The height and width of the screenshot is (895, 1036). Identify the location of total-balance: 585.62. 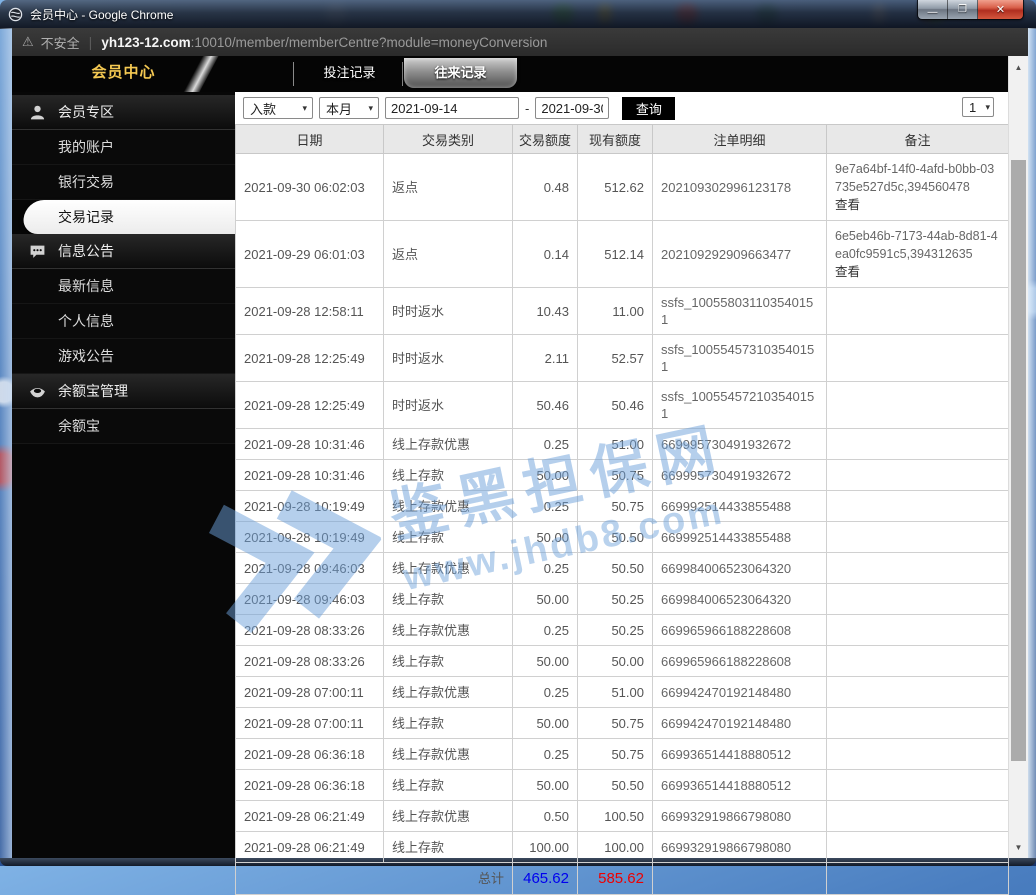
(615, 878).